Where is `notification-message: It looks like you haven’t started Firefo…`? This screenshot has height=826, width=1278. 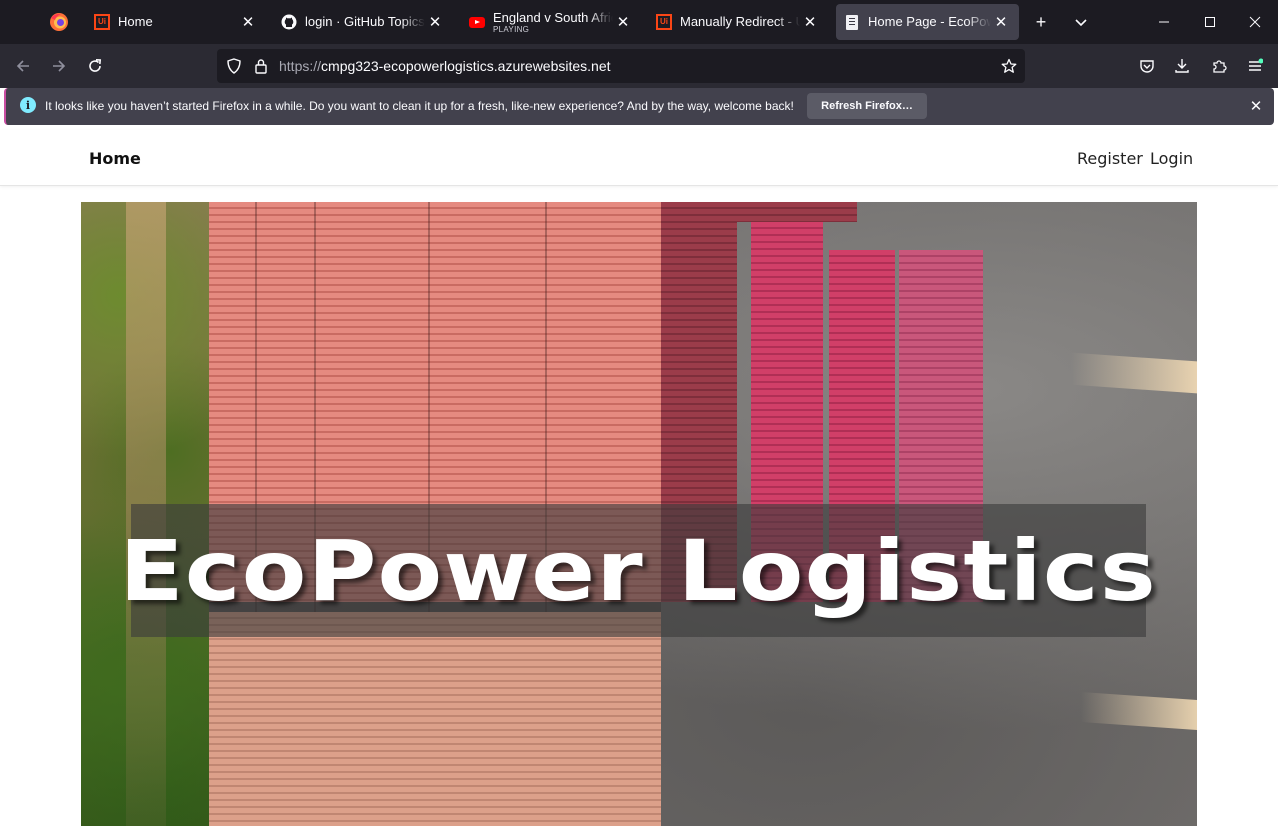
notification-message: It looks like you haven’t started Firefo… is located at coordinates (419, 106).